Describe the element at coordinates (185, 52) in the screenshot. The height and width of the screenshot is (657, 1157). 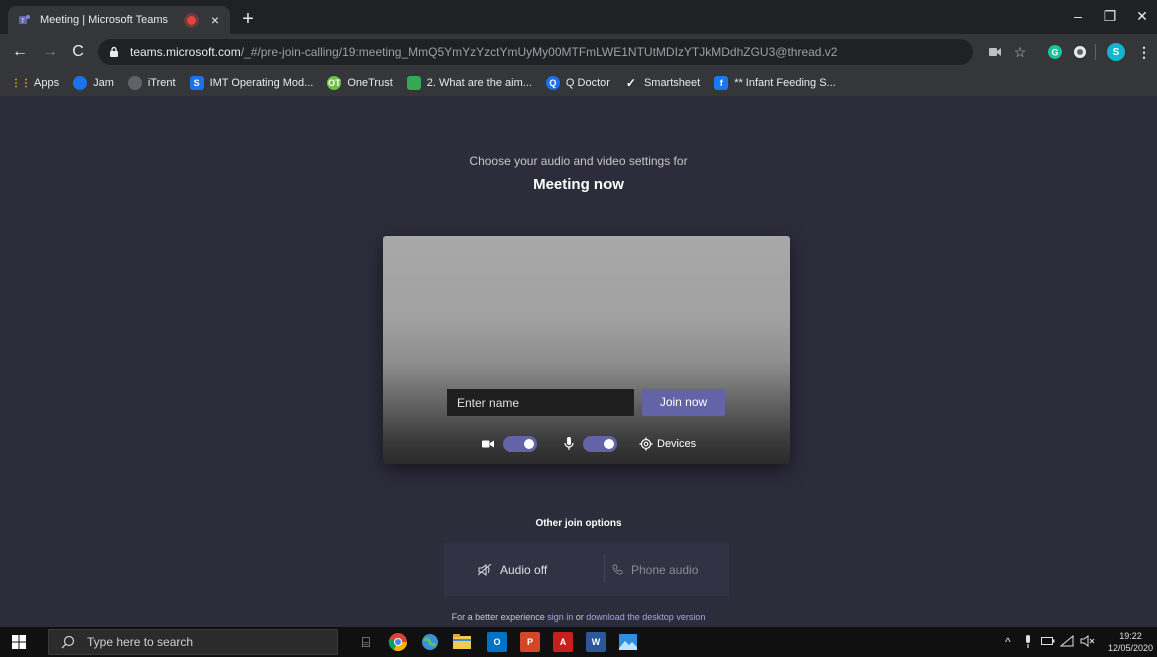
I see `url-host: teams.microsoft.com` at that location.